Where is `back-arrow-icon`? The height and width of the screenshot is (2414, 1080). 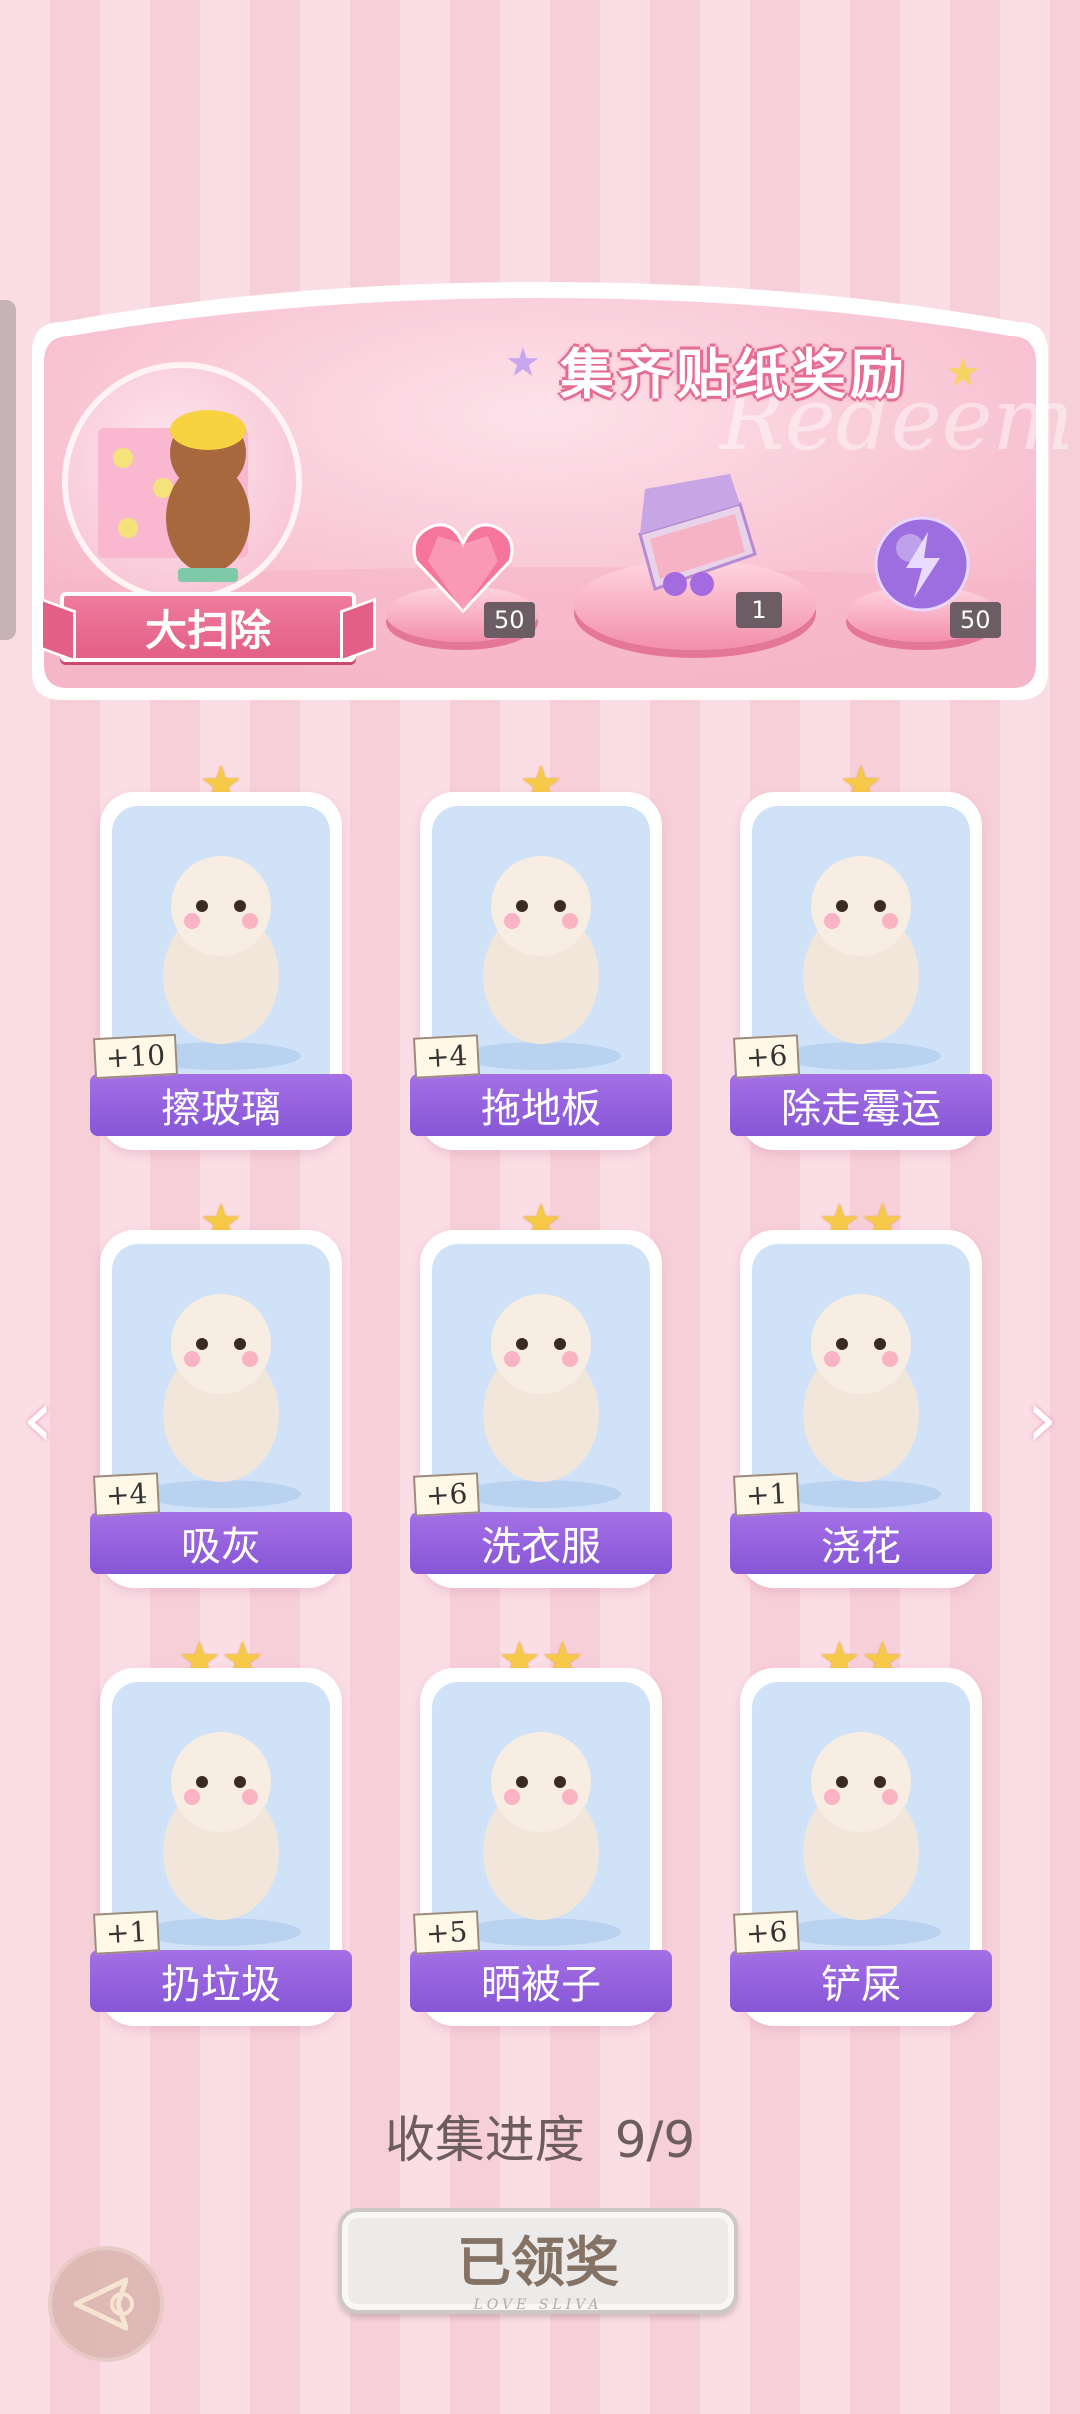 back-arrow-icon is located at coordinates (103, 2304).